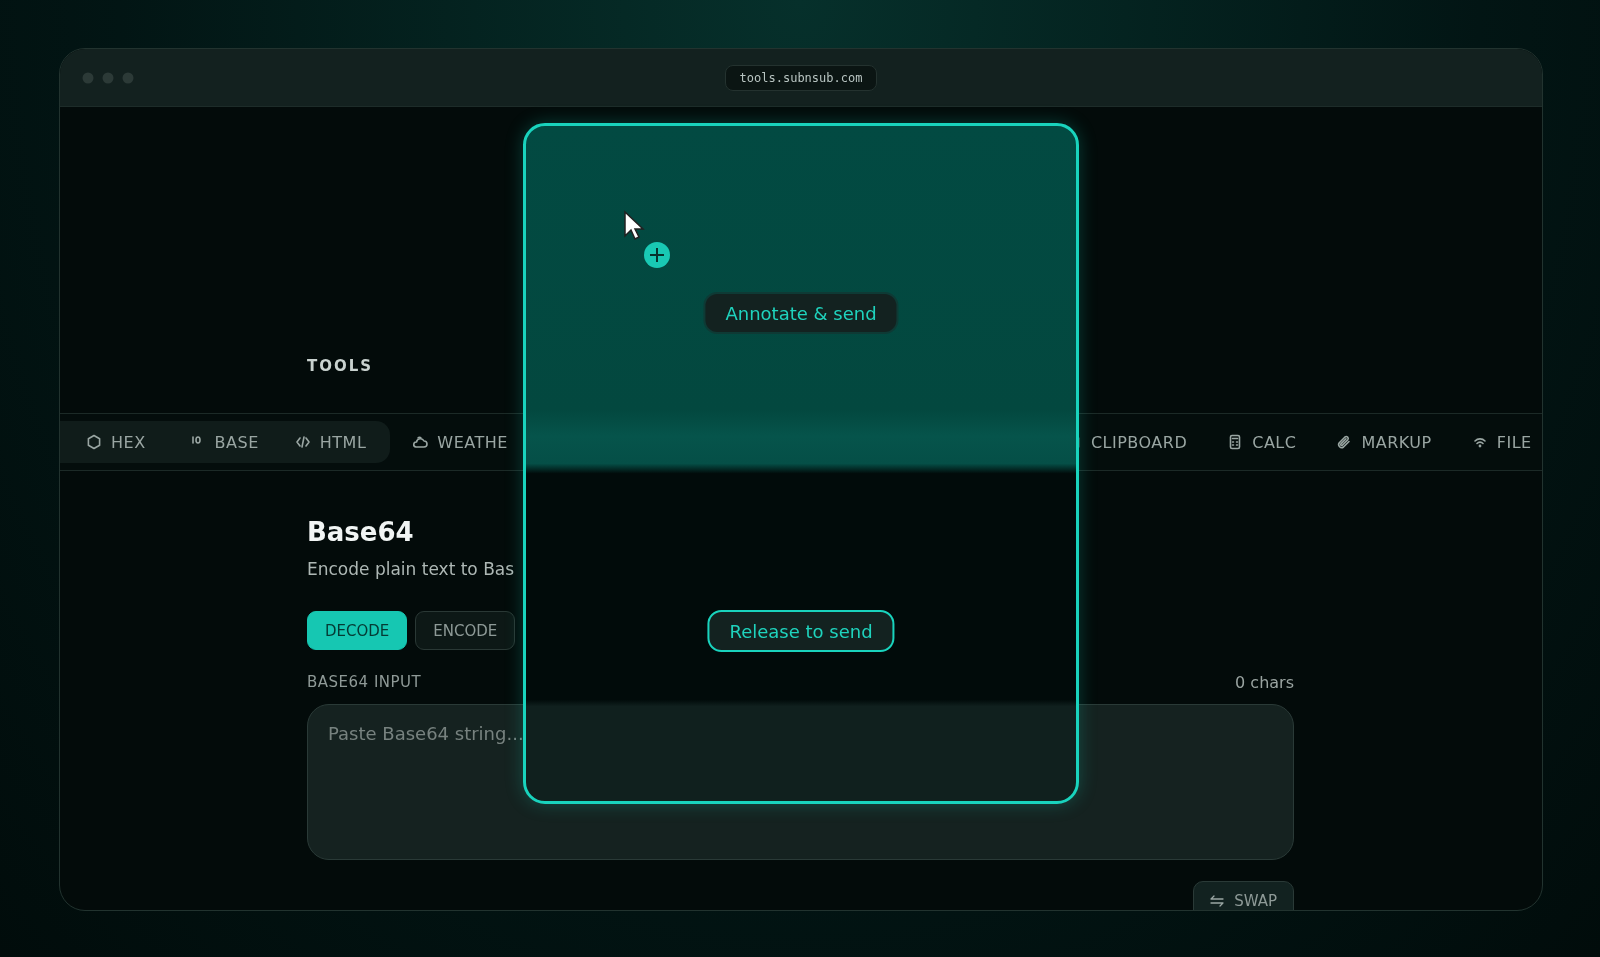 The width and height of the screenshot is (1600, 957). Describe the element at coordinates (465, 630) in the screenshot. I see `mode-button: ENCODE` at that location.